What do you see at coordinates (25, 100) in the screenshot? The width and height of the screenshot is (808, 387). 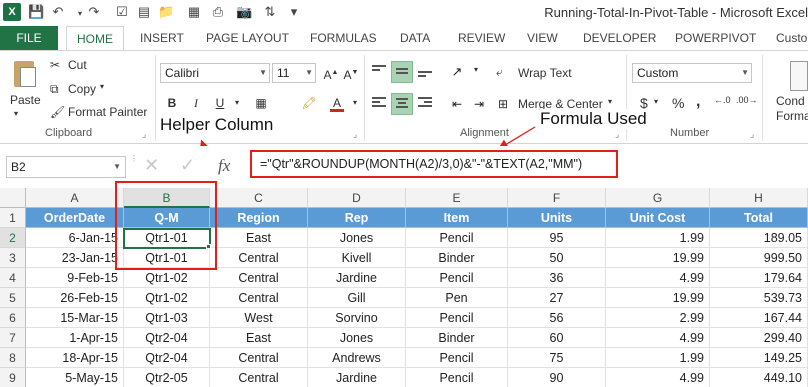 I see `paste-button: Paste` at bounding box center [25, 100].